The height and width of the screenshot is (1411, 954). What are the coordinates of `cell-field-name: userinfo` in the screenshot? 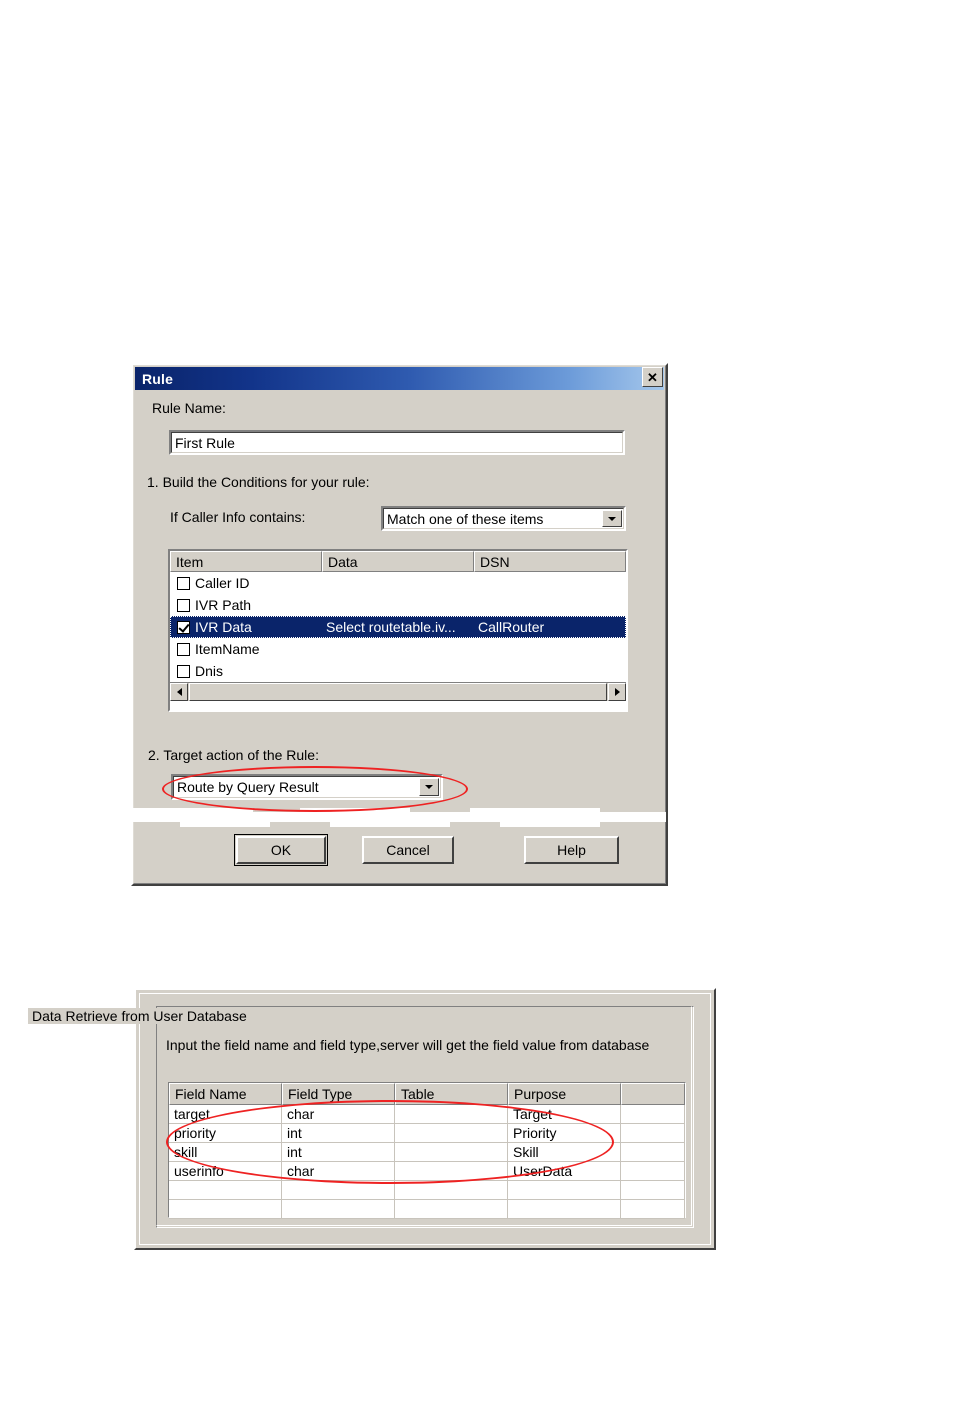 It's located at (225, 1171).